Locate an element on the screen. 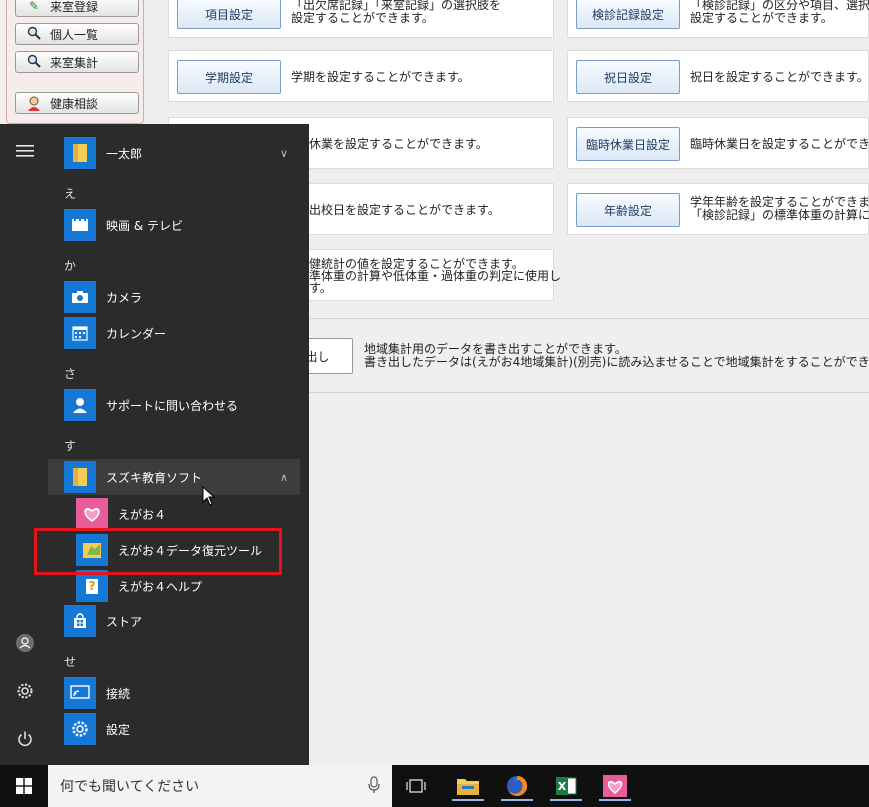 Image resolution: width=869 pixels, height=807 pixels. start-item-ichitaro: 一太郎 ∨ is located at coordinates (174, 153).